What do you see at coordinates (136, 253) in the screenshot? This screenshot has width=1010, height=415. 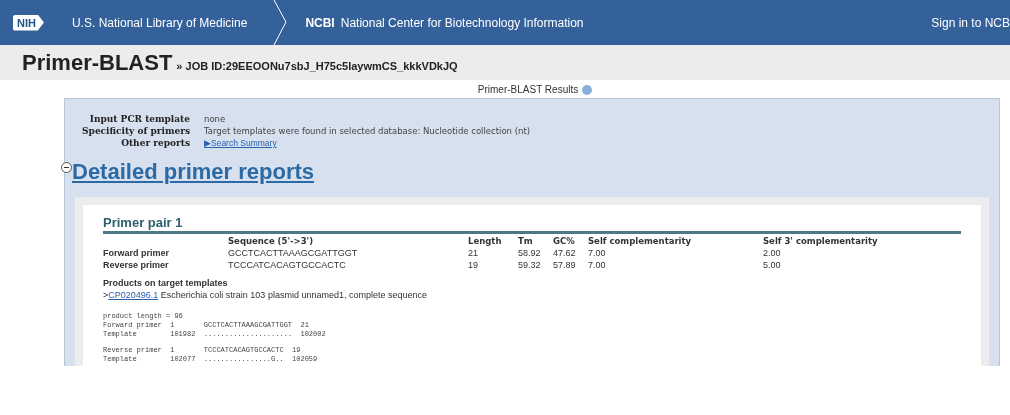 I see `row-label: Forward primer` at bounding box center [136, 253].